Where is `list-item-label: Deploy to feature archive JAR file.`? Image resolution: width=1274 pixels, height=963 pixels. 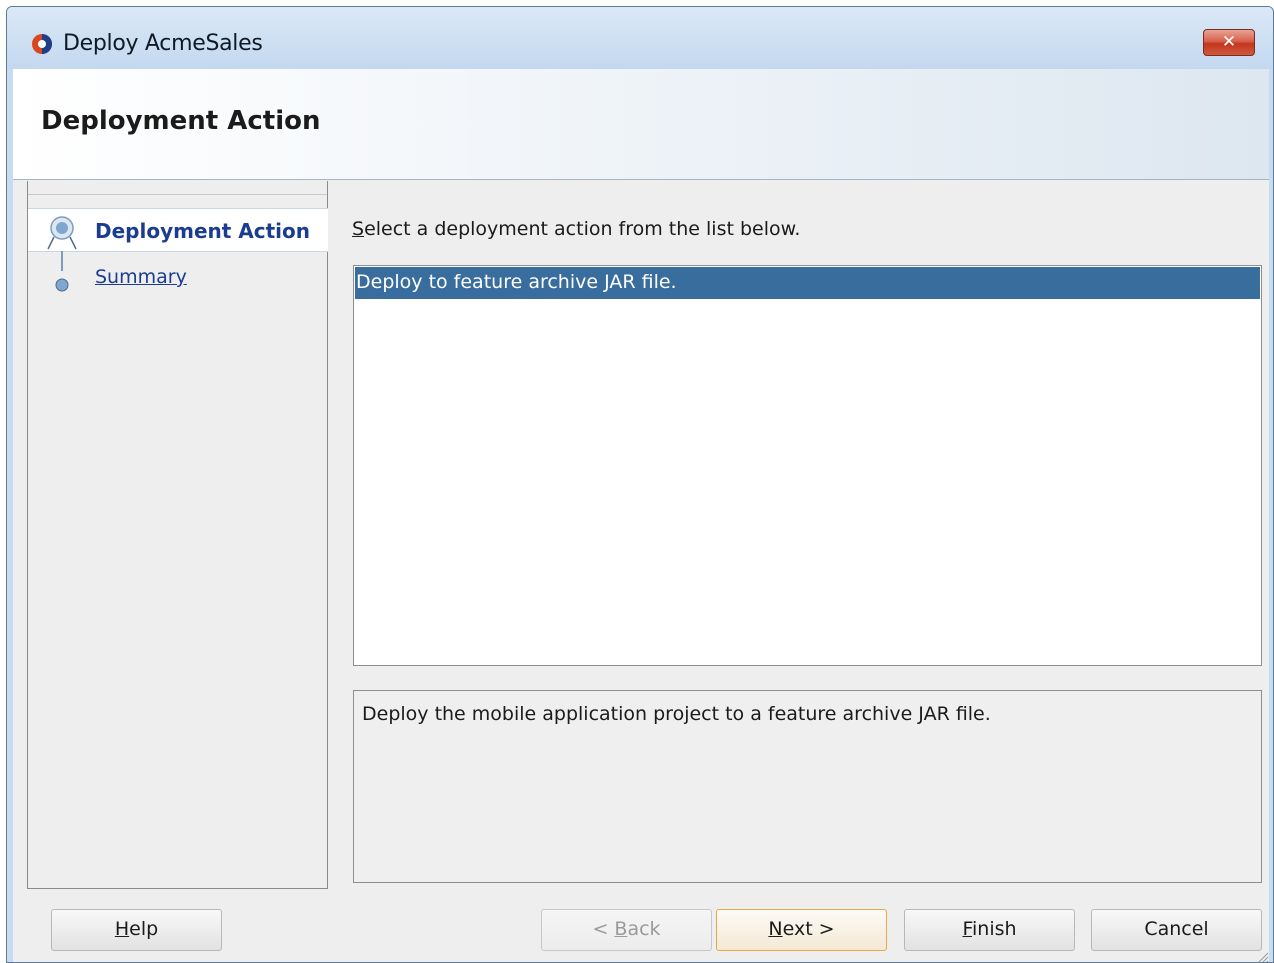
list-item-label: Deploy to feature archive JAR file. is located at coordinates (516, 282).